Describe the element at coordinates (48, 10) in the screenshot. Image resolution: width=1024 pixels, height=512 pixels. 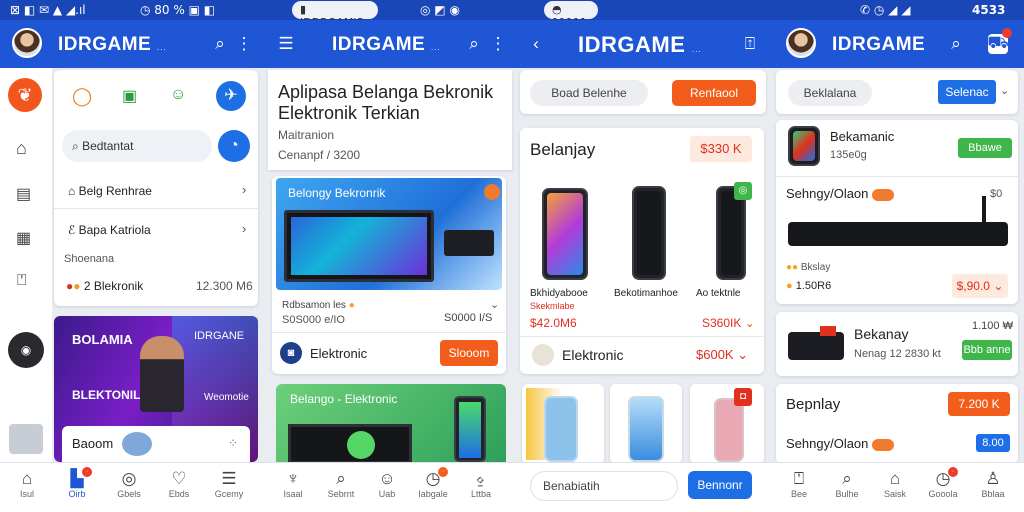
I see `status-left-icons: ⊠ ◧ ✉ ▲ ◢.ıl` at that location.